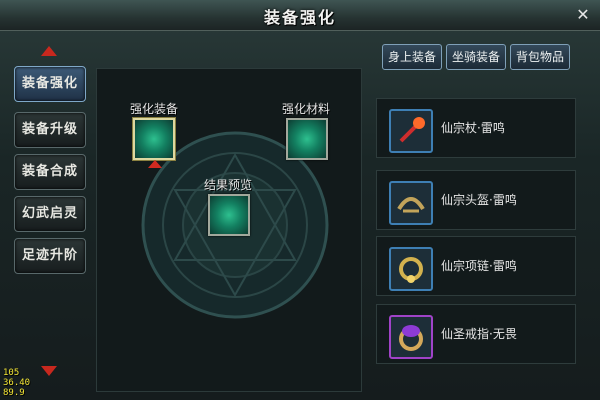  I want to click on fps-line: 36.40, so click(17, 383).